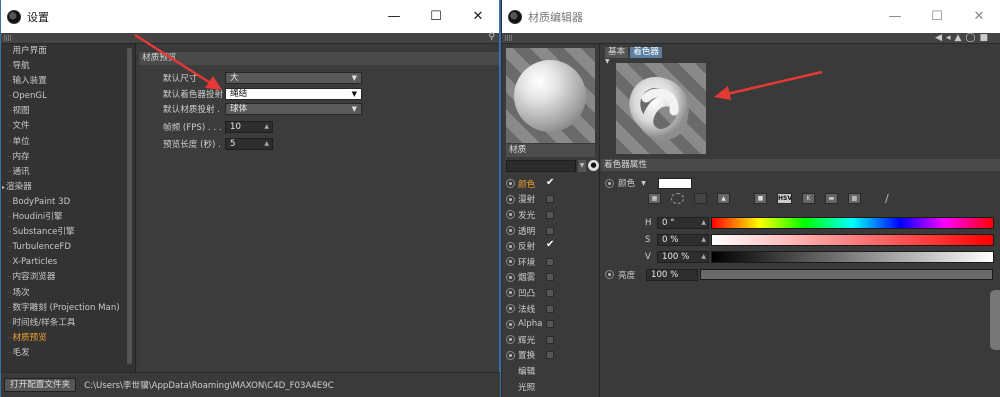 This screenshot has height=397, width=1000. I want to click on channel-row: 烟雾, so click(552, 278).